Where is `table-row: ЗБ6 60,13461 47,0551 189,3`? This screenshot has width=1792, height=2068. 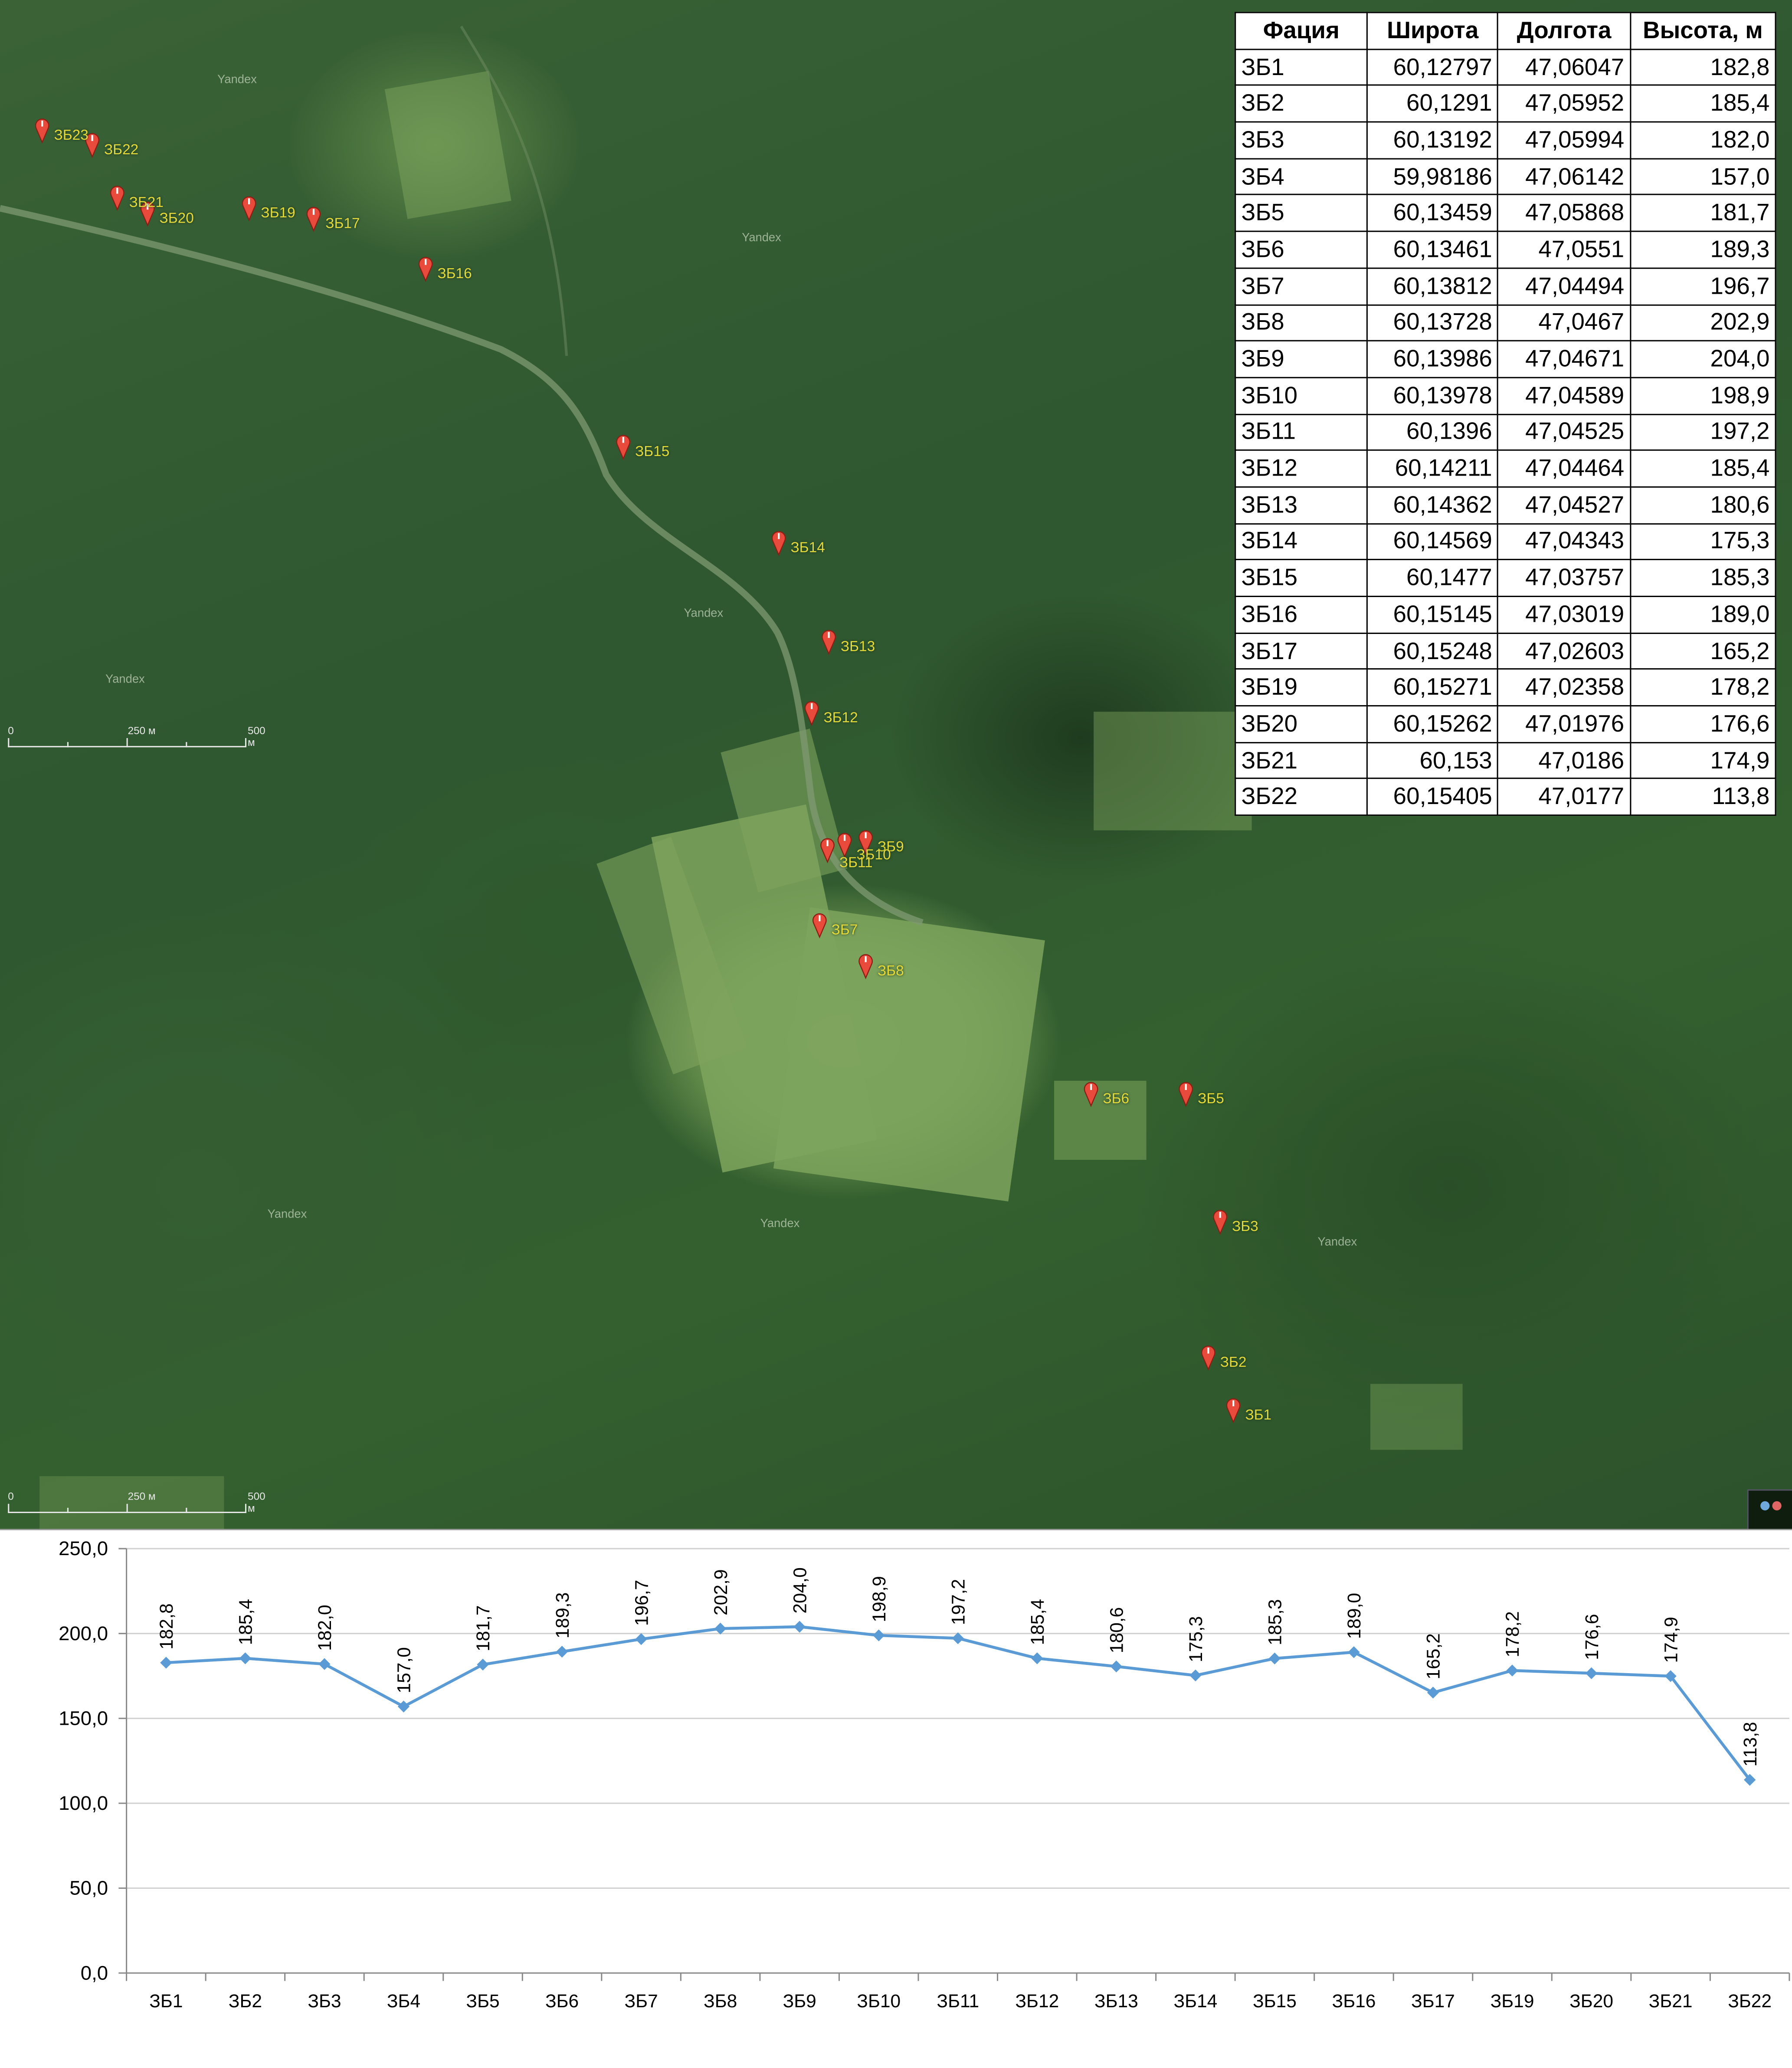
table-row: ЗБ6 60,13461 47,0551 189,3 is located at coordinates (1505, 250).